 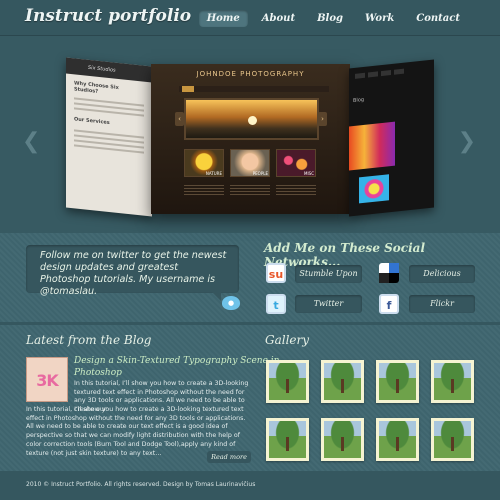 I want to click on slide-main-title: JOHNDOE PHOTOGRAPHY, so click(x=250, y=74).